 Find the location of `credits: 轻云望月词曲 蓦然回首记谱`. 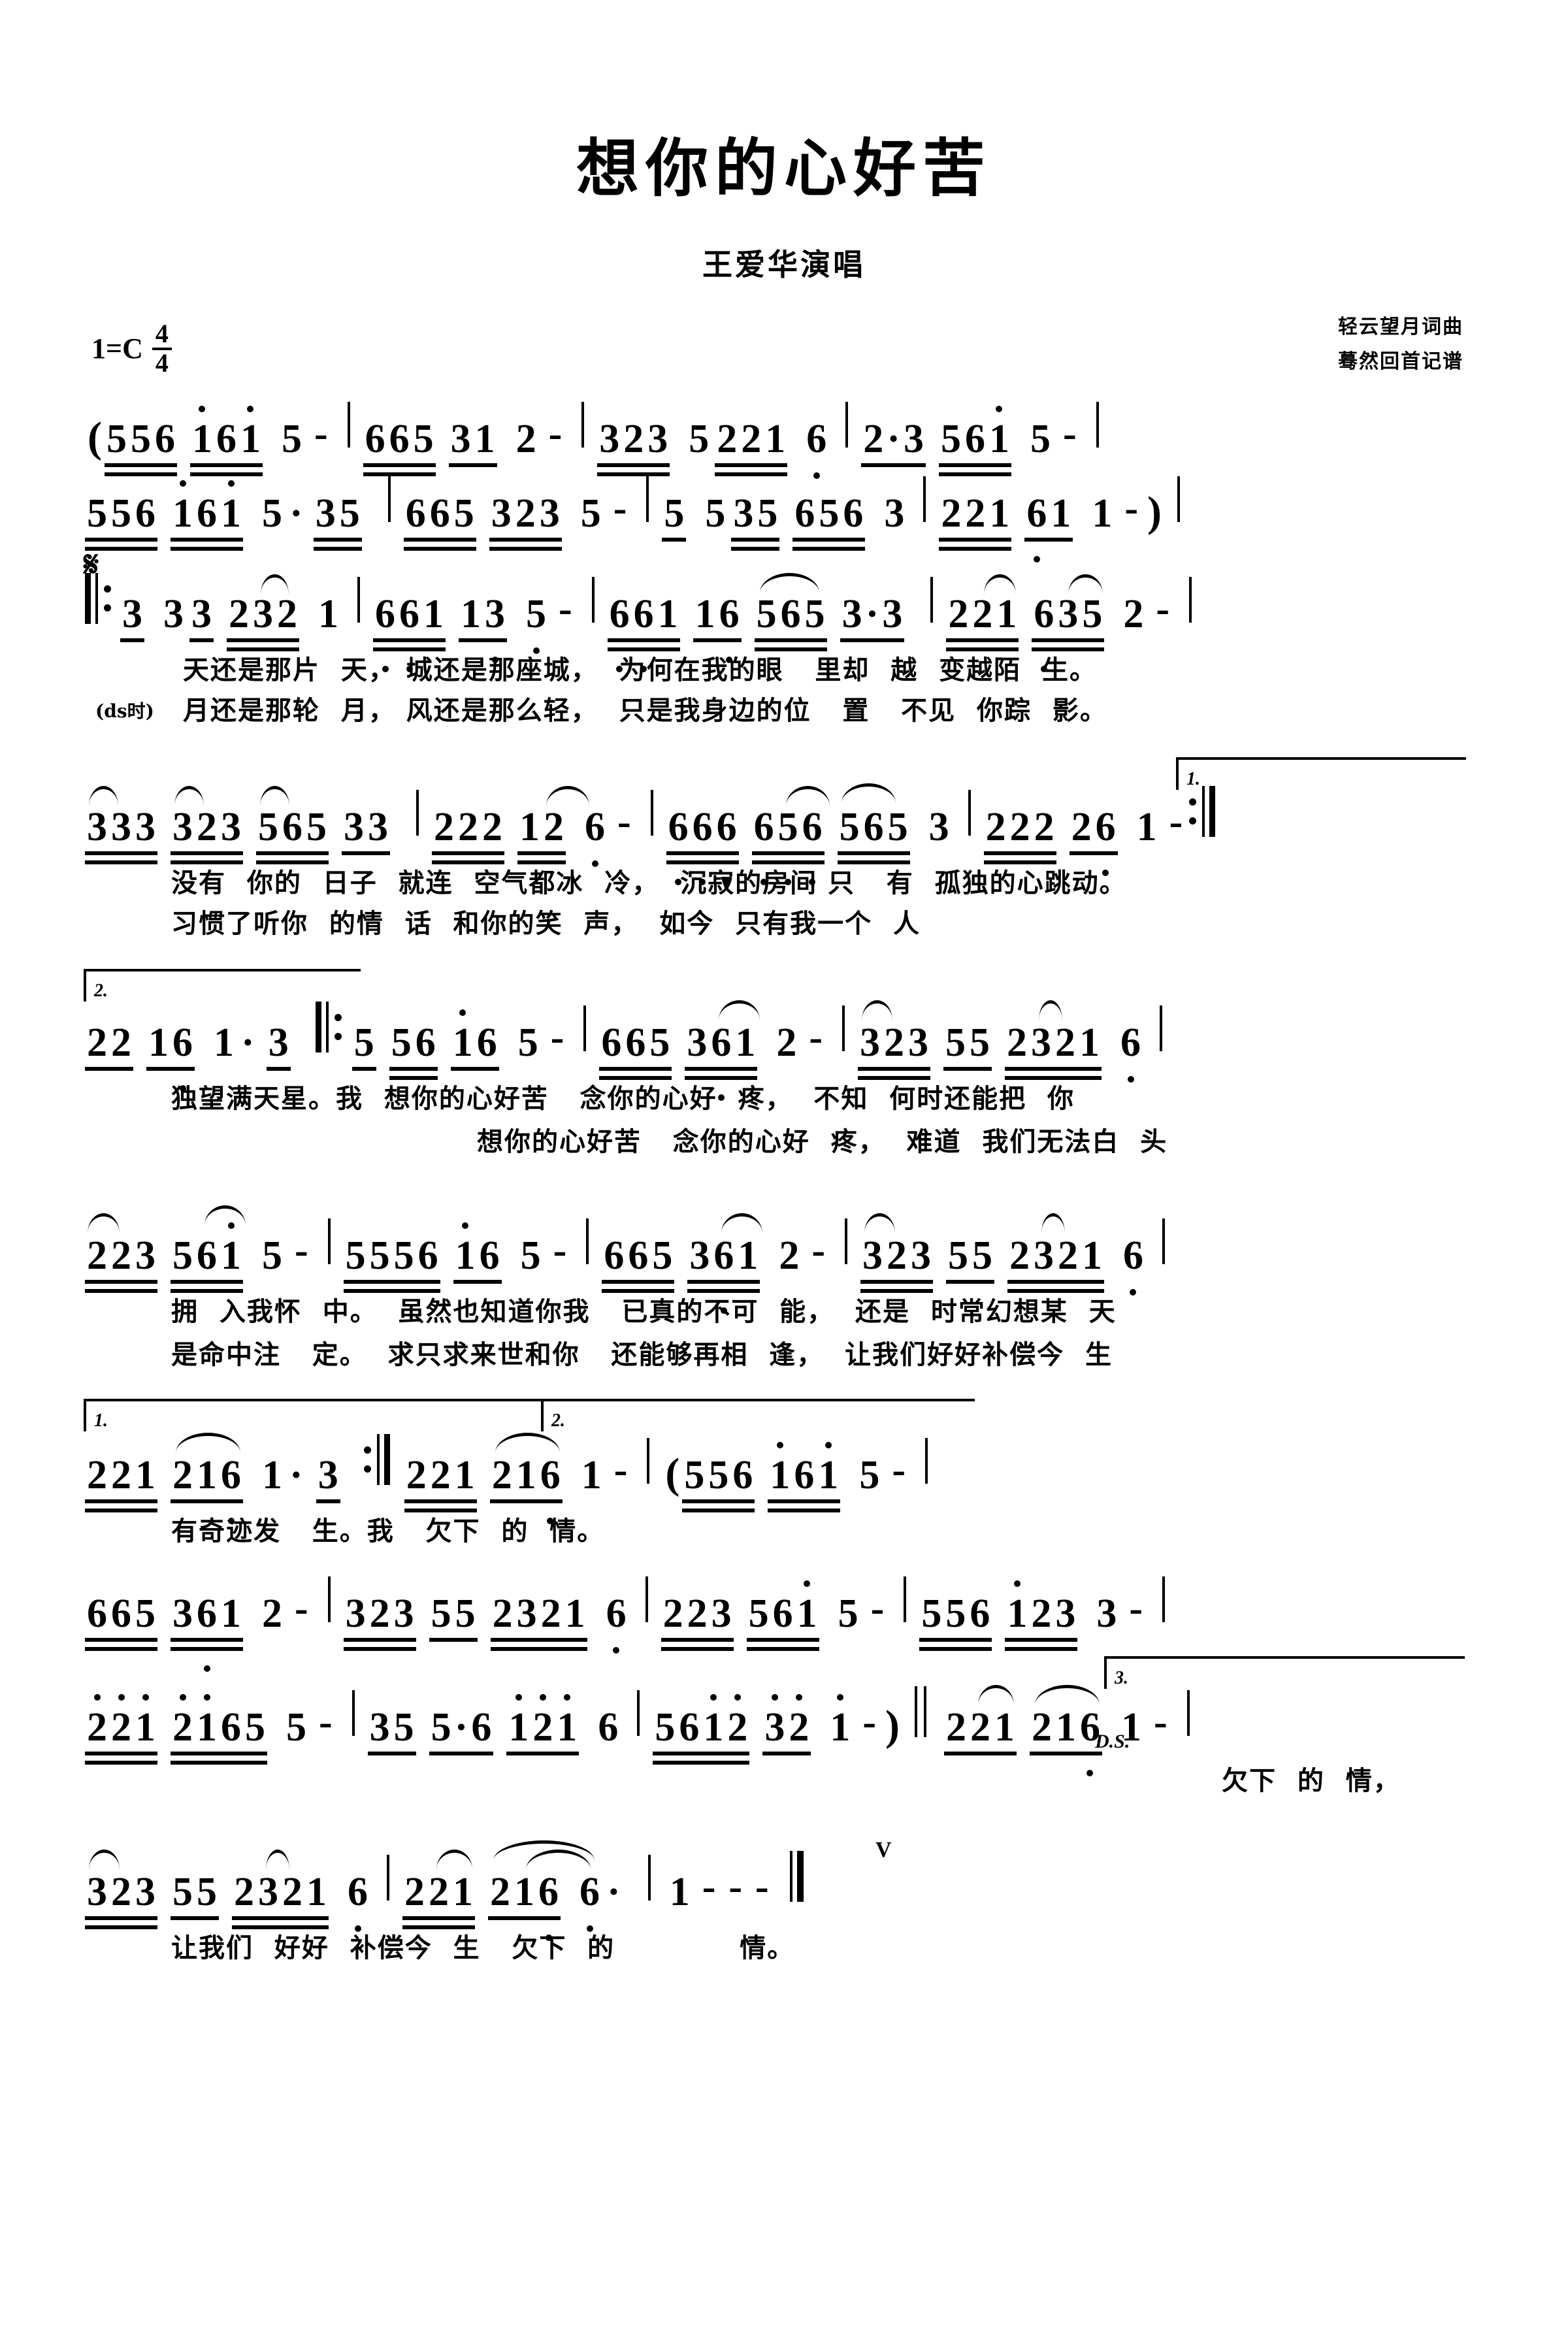

credits: 轻云望月词曲 蓦然回首记谱 is located at coordinates (1400, 344).